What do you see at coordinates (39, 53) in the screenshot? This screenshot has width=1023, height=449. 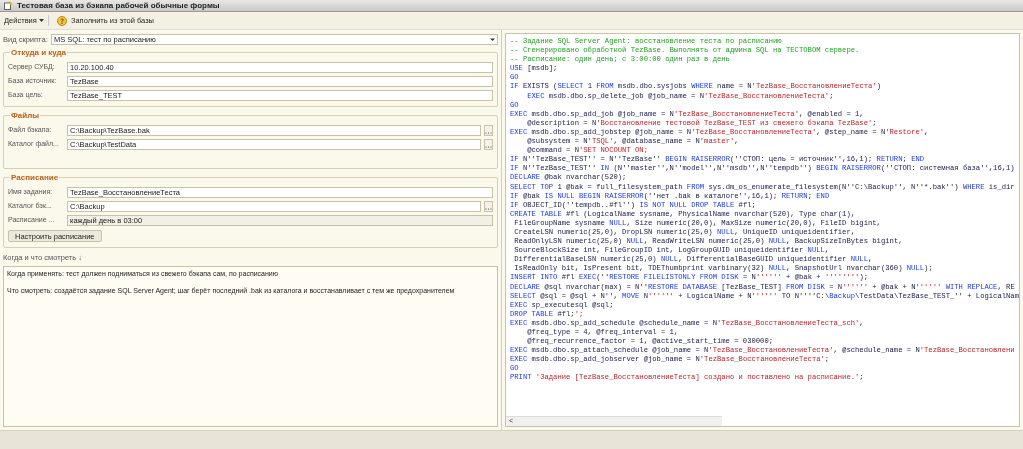 I see `group-title: Откуда и куда` at bounding box center [39, 53].